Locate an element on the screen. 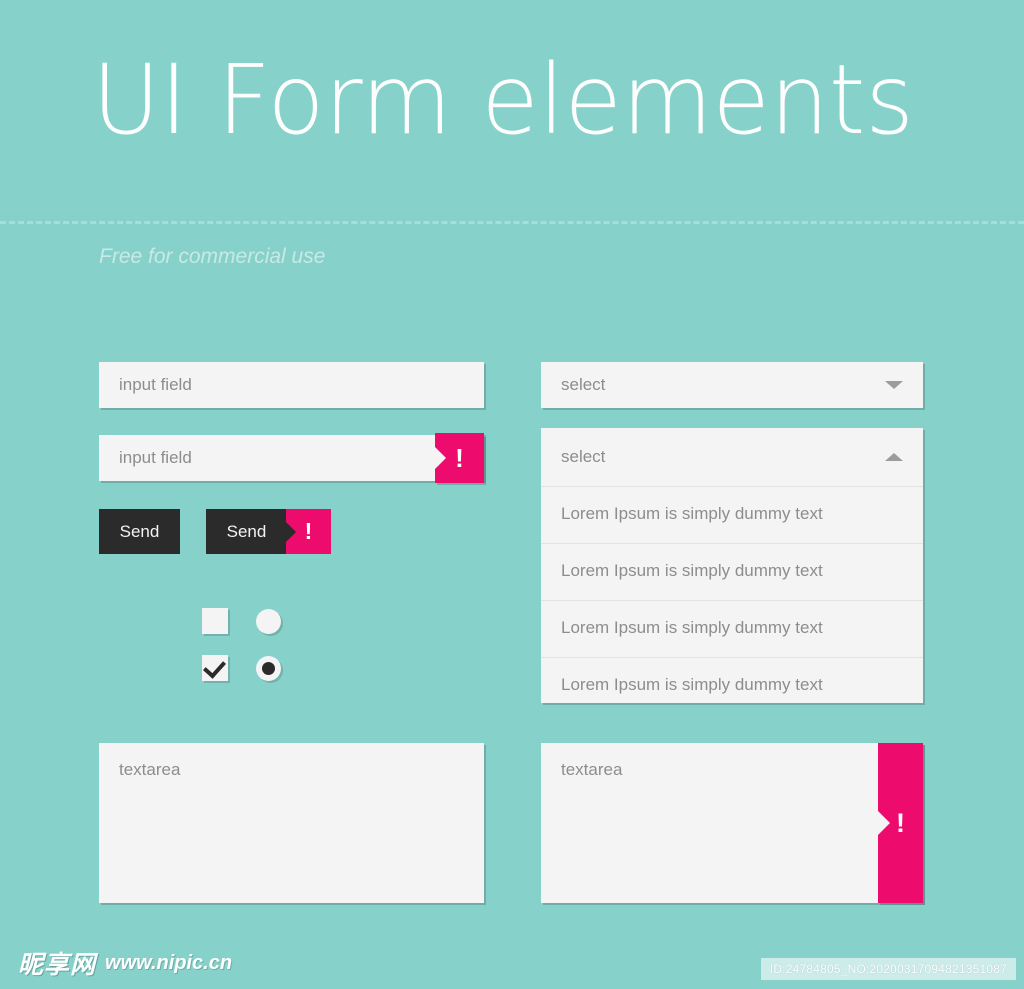 The width and height of the screenshot is (1024, 989). checkbox-checked is located at coordinates (215, 668).